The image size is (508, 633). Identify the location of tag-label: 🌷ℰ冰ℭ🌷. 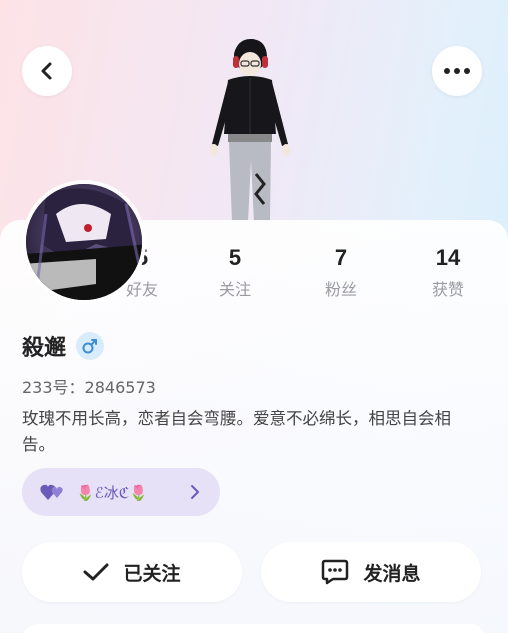
(112, 492).